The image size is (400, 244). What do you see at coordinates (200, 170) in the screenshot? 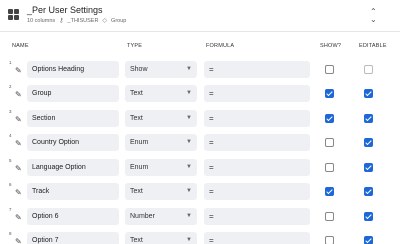
I see `table-row: 5 ✎ Language Option Enum ▼ =` at bounding box center [200, 170].